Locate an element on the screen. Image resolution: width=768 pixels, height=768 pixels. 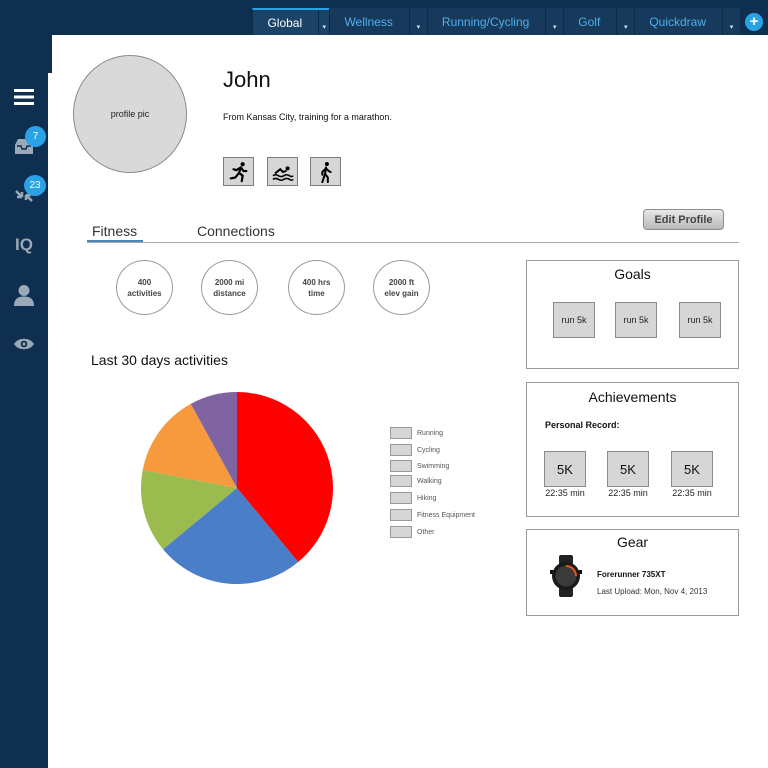
active-tab-indicator is located at coordinates (115, 241).